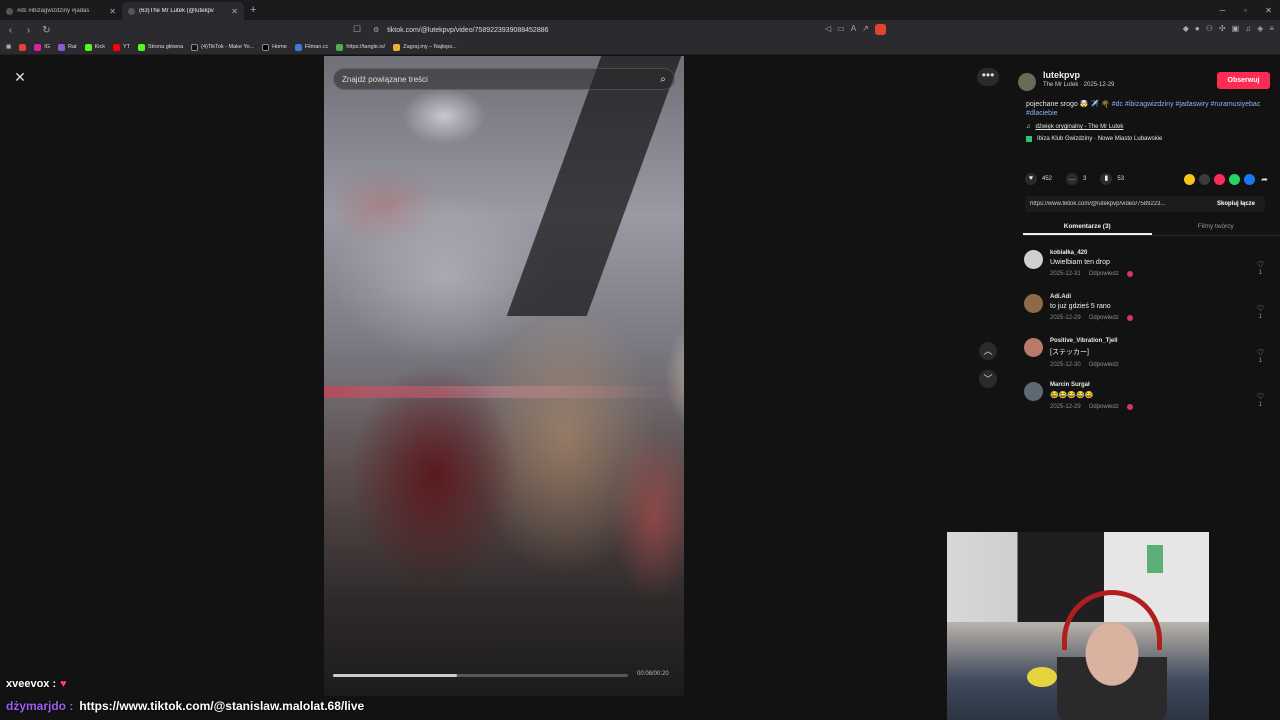 This screenshot has width=1280, height=720. What do you see at coordinates (988, 379) in the screenshot?
I see `next-video-button: ﹀` at bounding box center [988, 379].